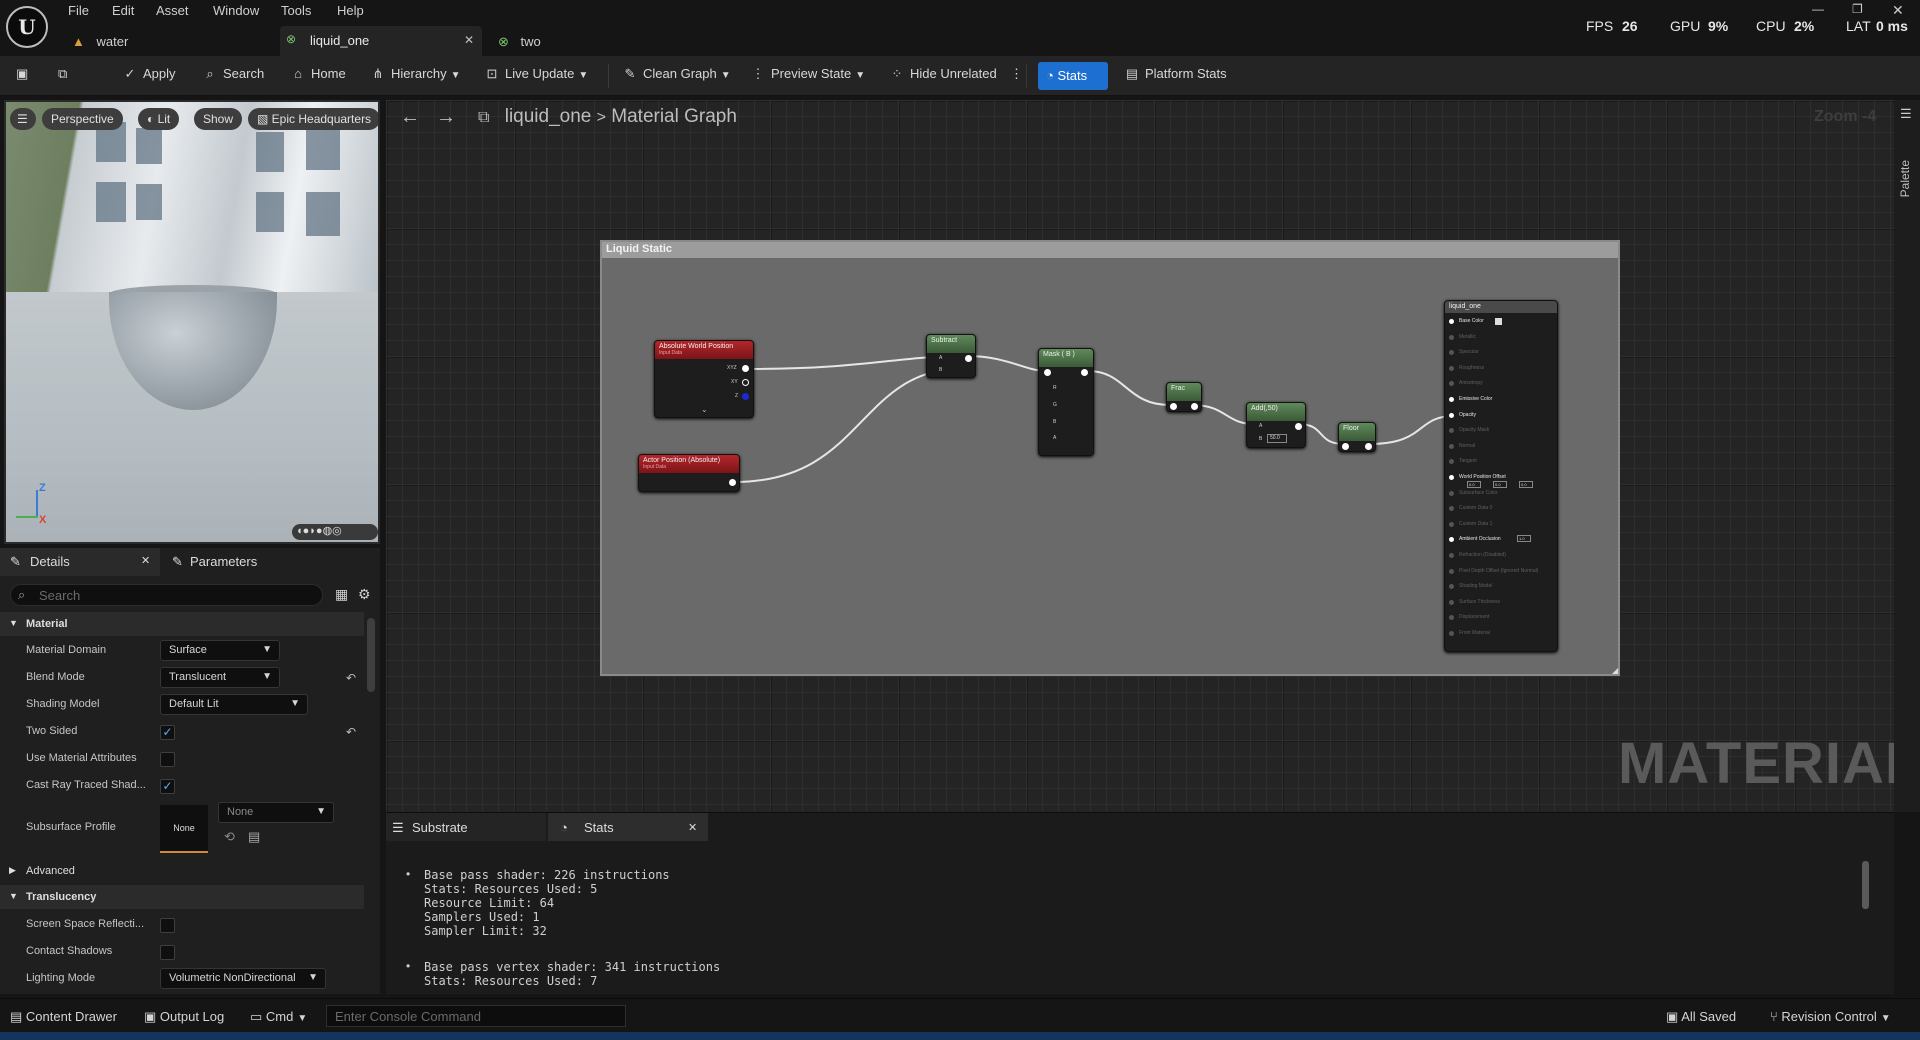 The width and height of the screenshot is (1920, 1040). Describe the element at coordinates (296, 10) in the screenshot. I see `menu-tools: Tools` at that location.